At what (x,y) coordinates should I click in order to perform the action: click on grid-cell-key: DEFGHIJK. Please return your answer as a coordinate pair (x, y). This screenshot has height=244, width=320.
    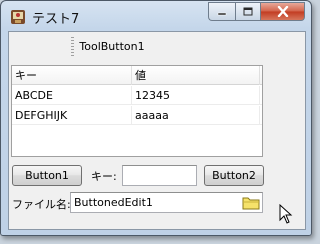
    Looking at the image, I should click on (72, 115).